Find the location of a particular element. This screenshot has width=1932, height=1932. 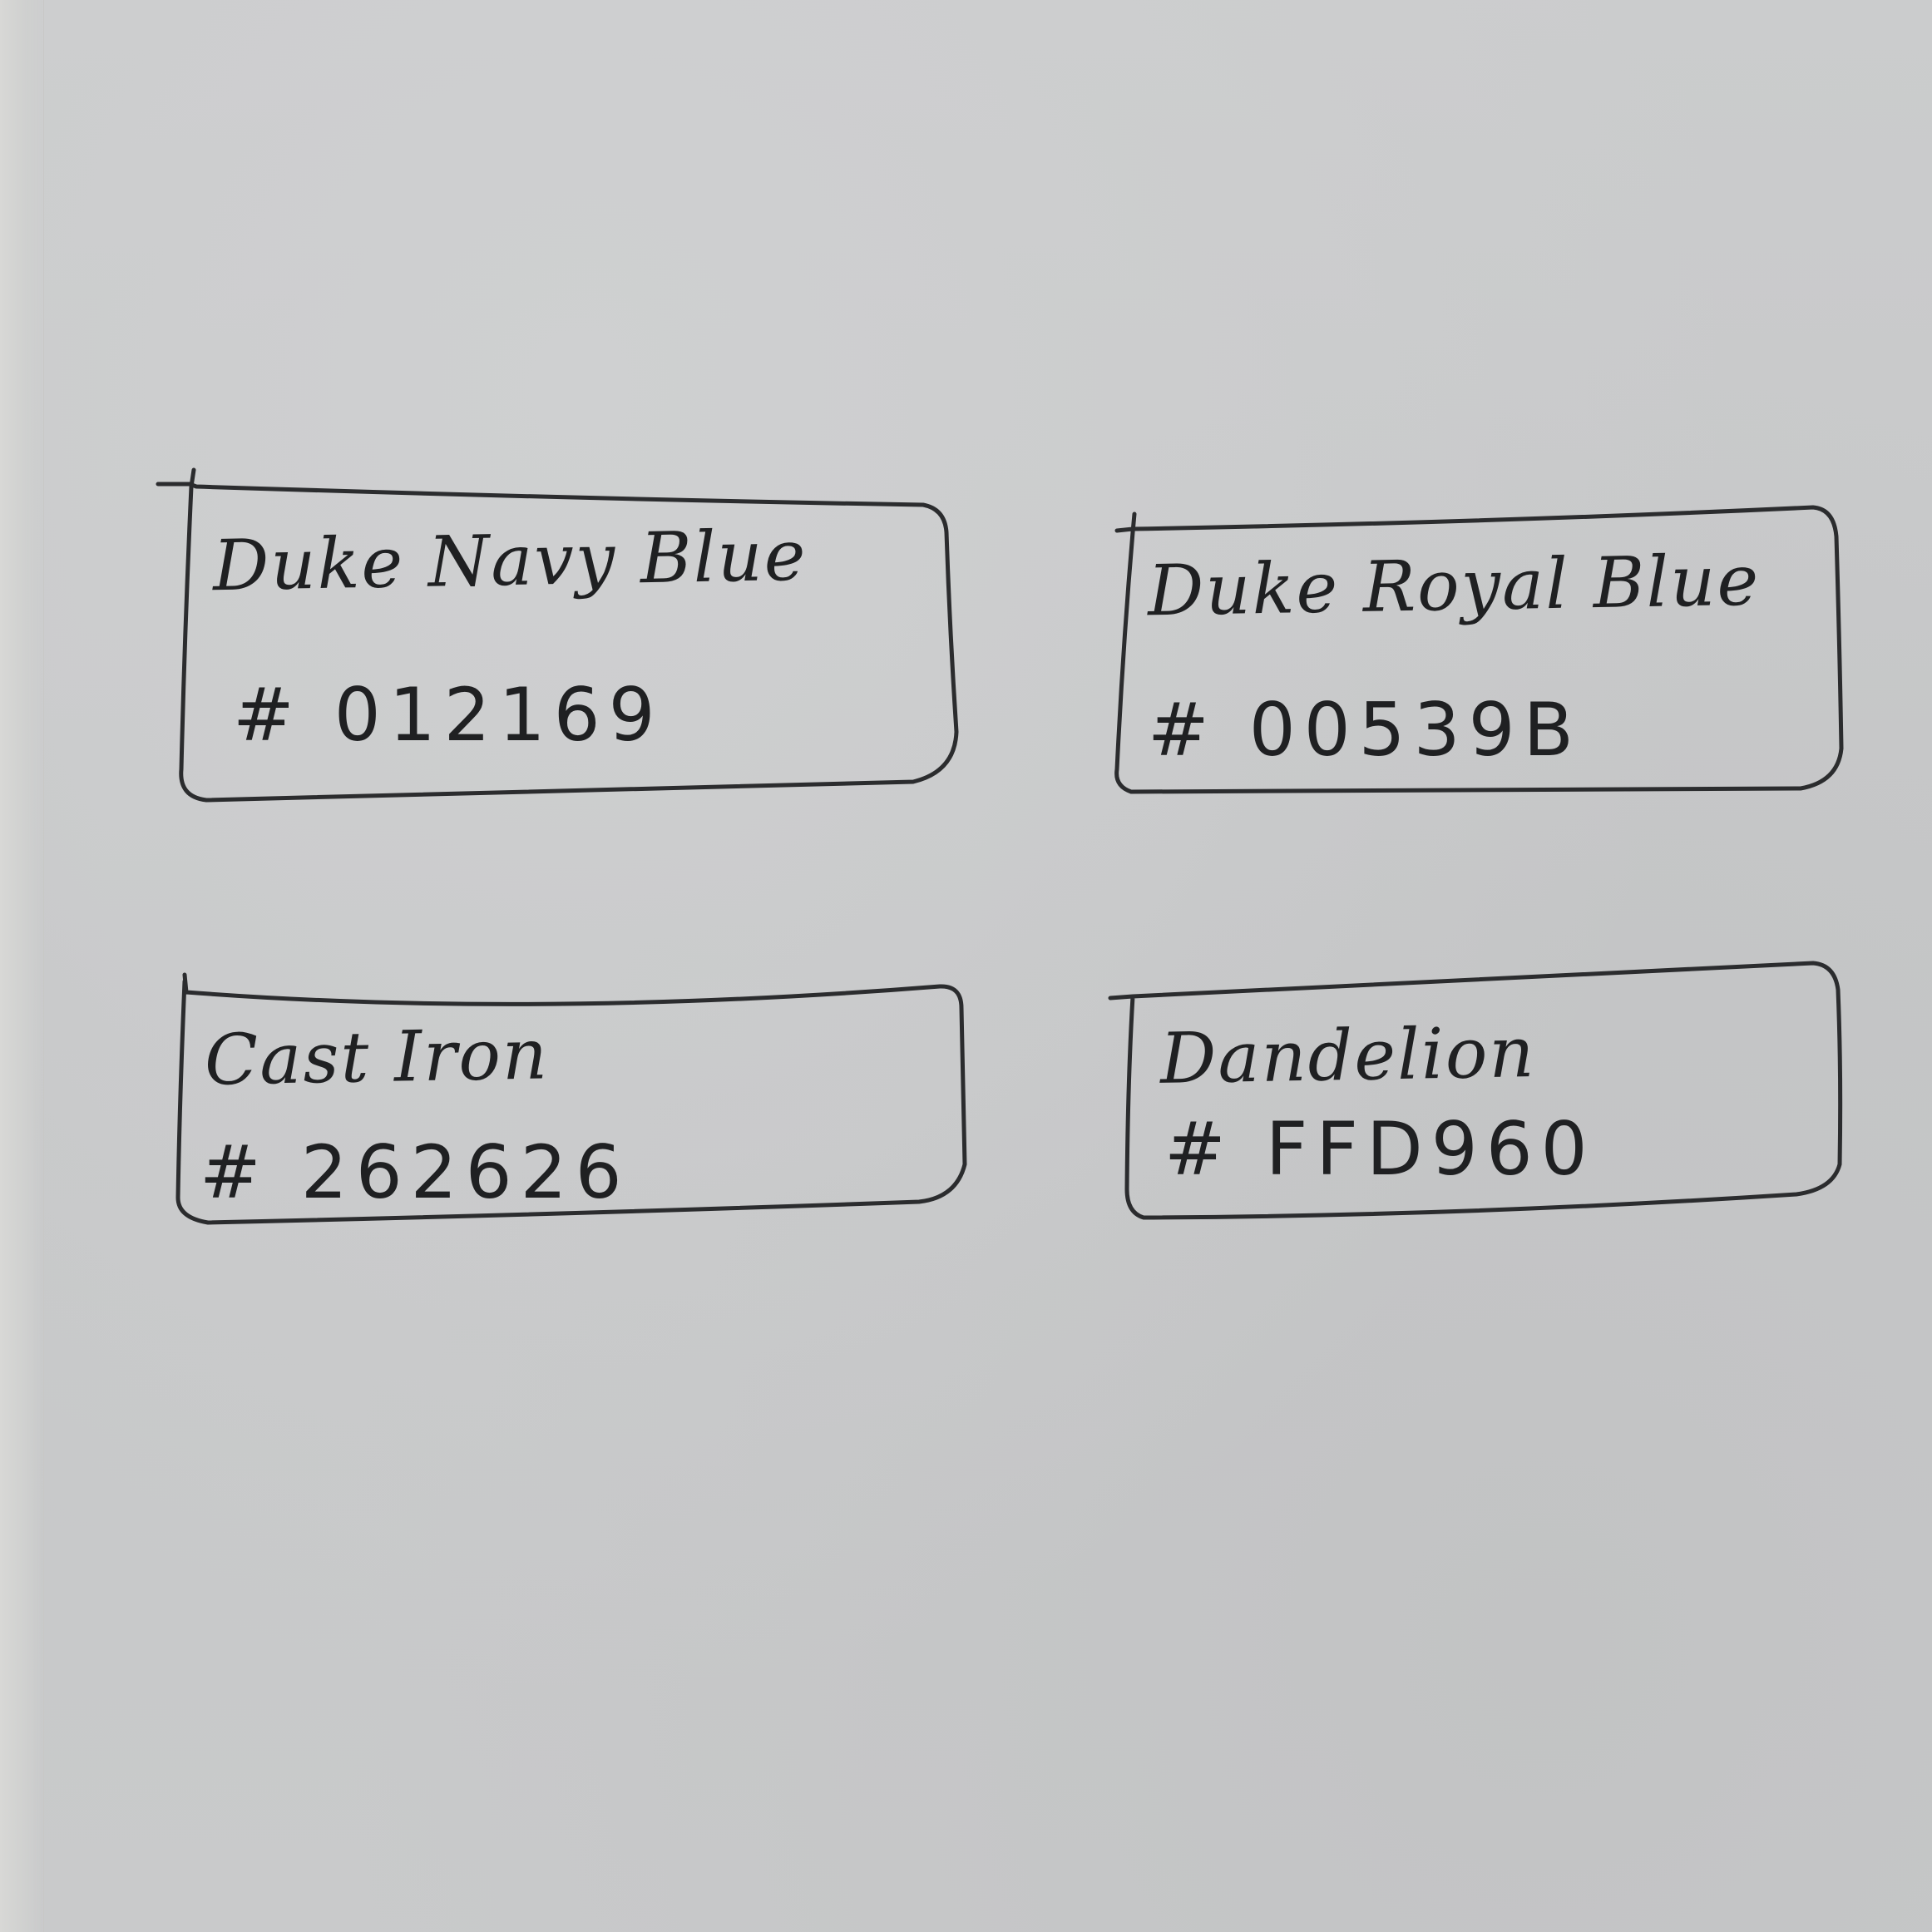

color-name: Duke Navy Blue is located at coordinates (510, 560).